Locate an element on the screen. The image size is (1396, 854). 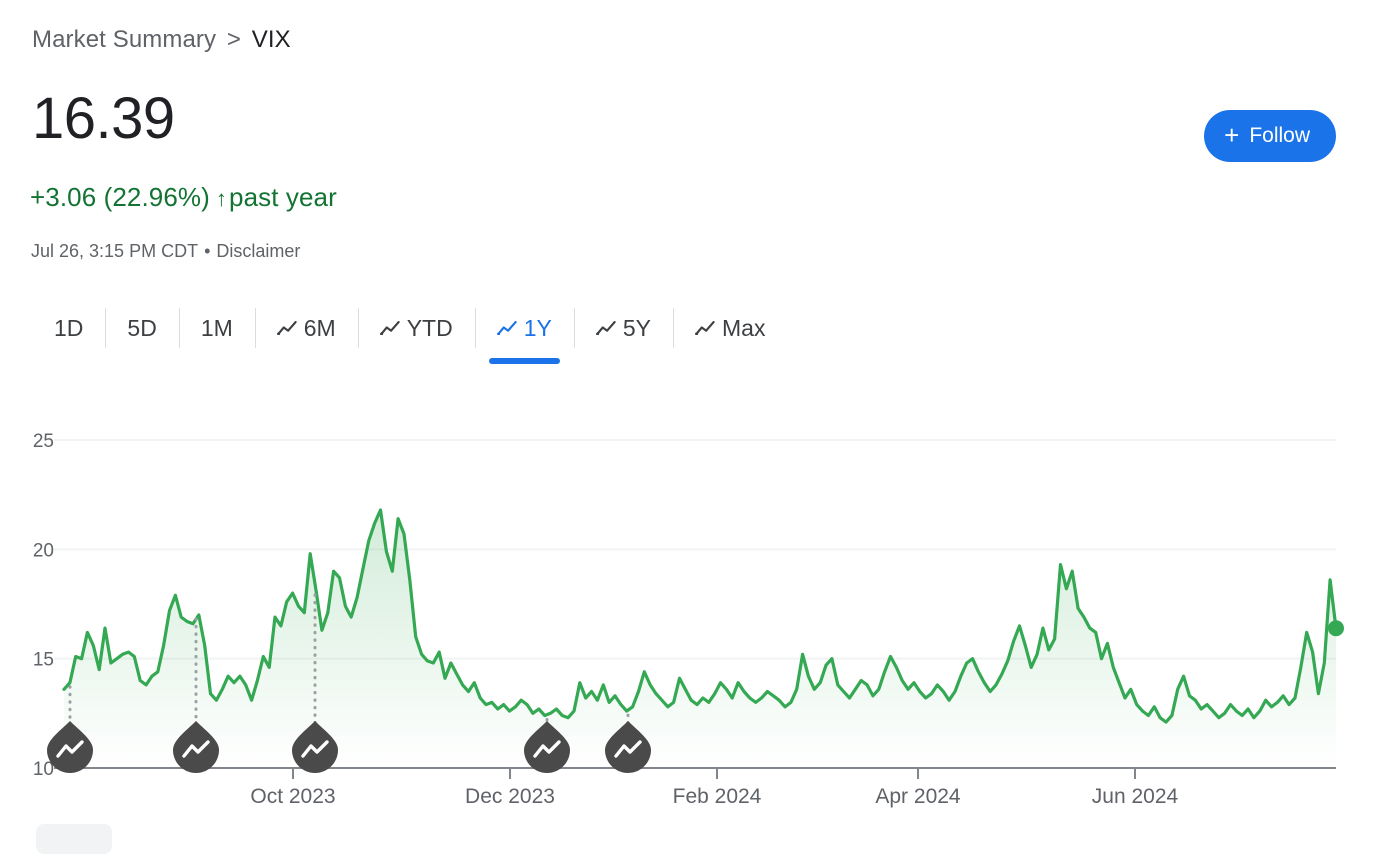
range-tab-label: 5D is located at coordinates (142, 327).